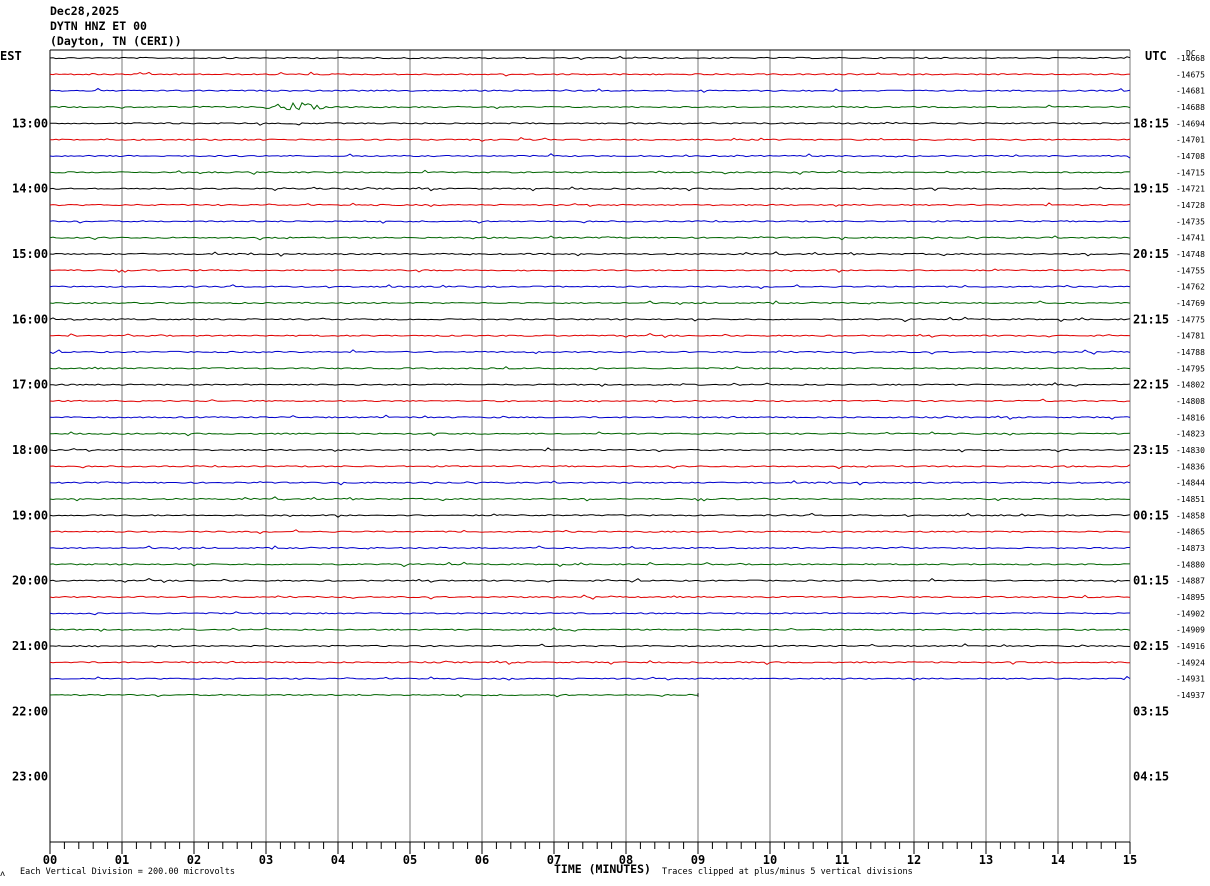  Describe the element at coordinates (30, 385) in the screenshot. I see `hour-label-est: 17:00` at that location.